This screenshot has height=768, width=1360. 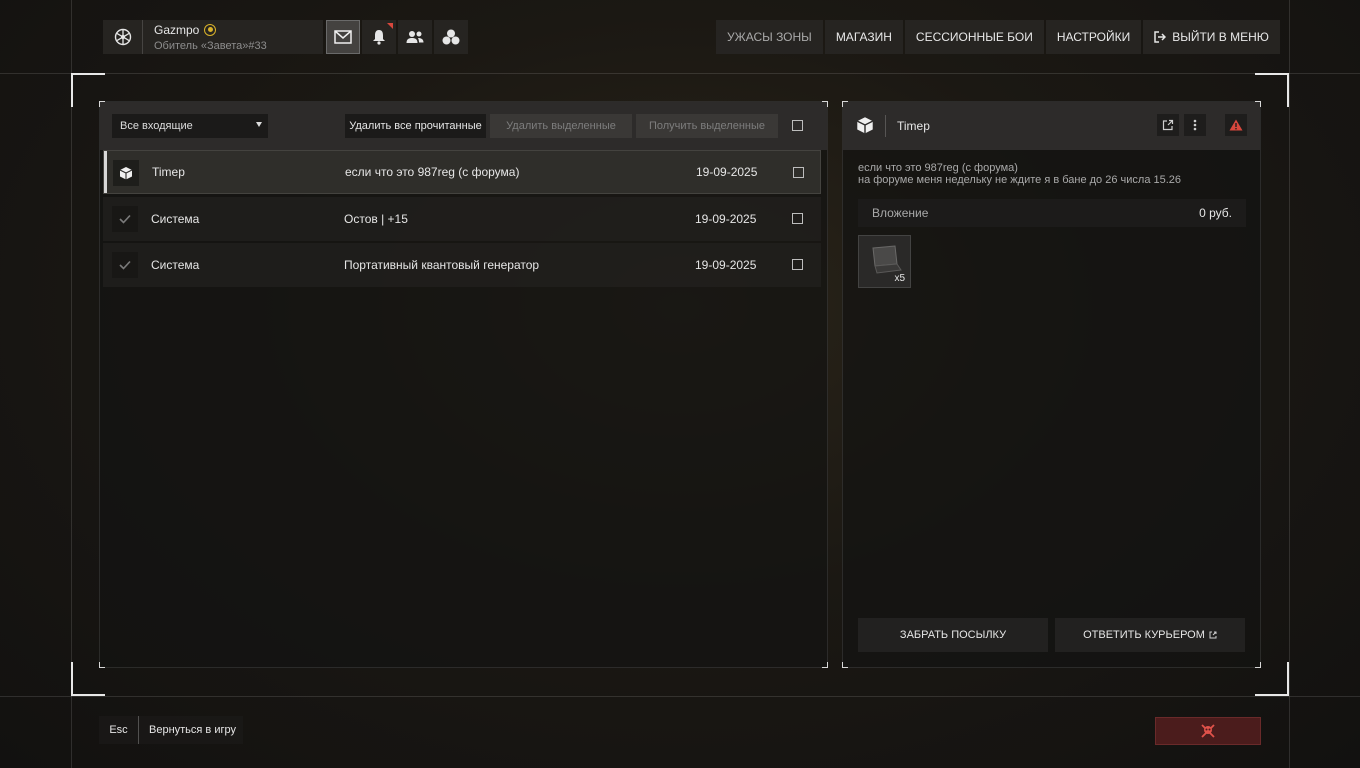 What do you see at coordinates (210, 29) in the screenshot?
I see `premium-badge-icon` at bounding box center [210, 29].